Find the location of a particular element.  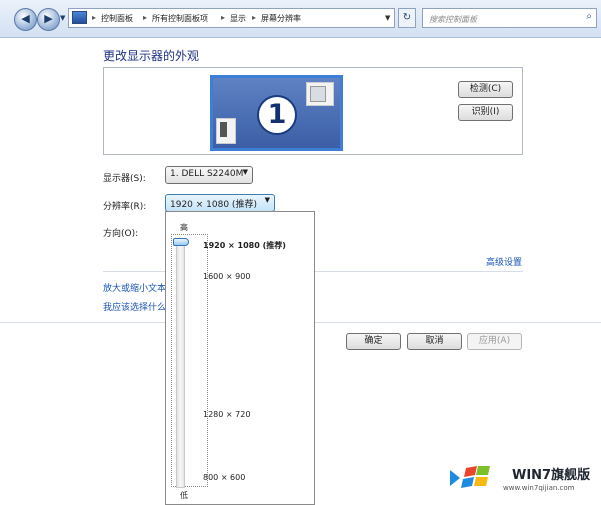

search-icon: ⌕ is located at coordinates (589, 16).